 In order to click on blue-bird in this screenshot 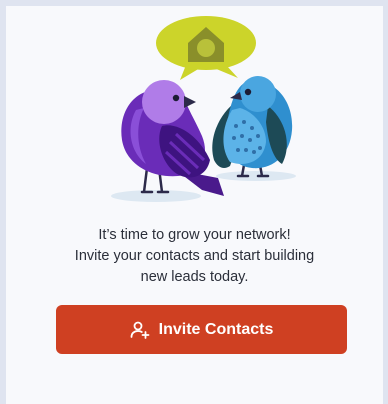, I will do `click(252, 127)`.